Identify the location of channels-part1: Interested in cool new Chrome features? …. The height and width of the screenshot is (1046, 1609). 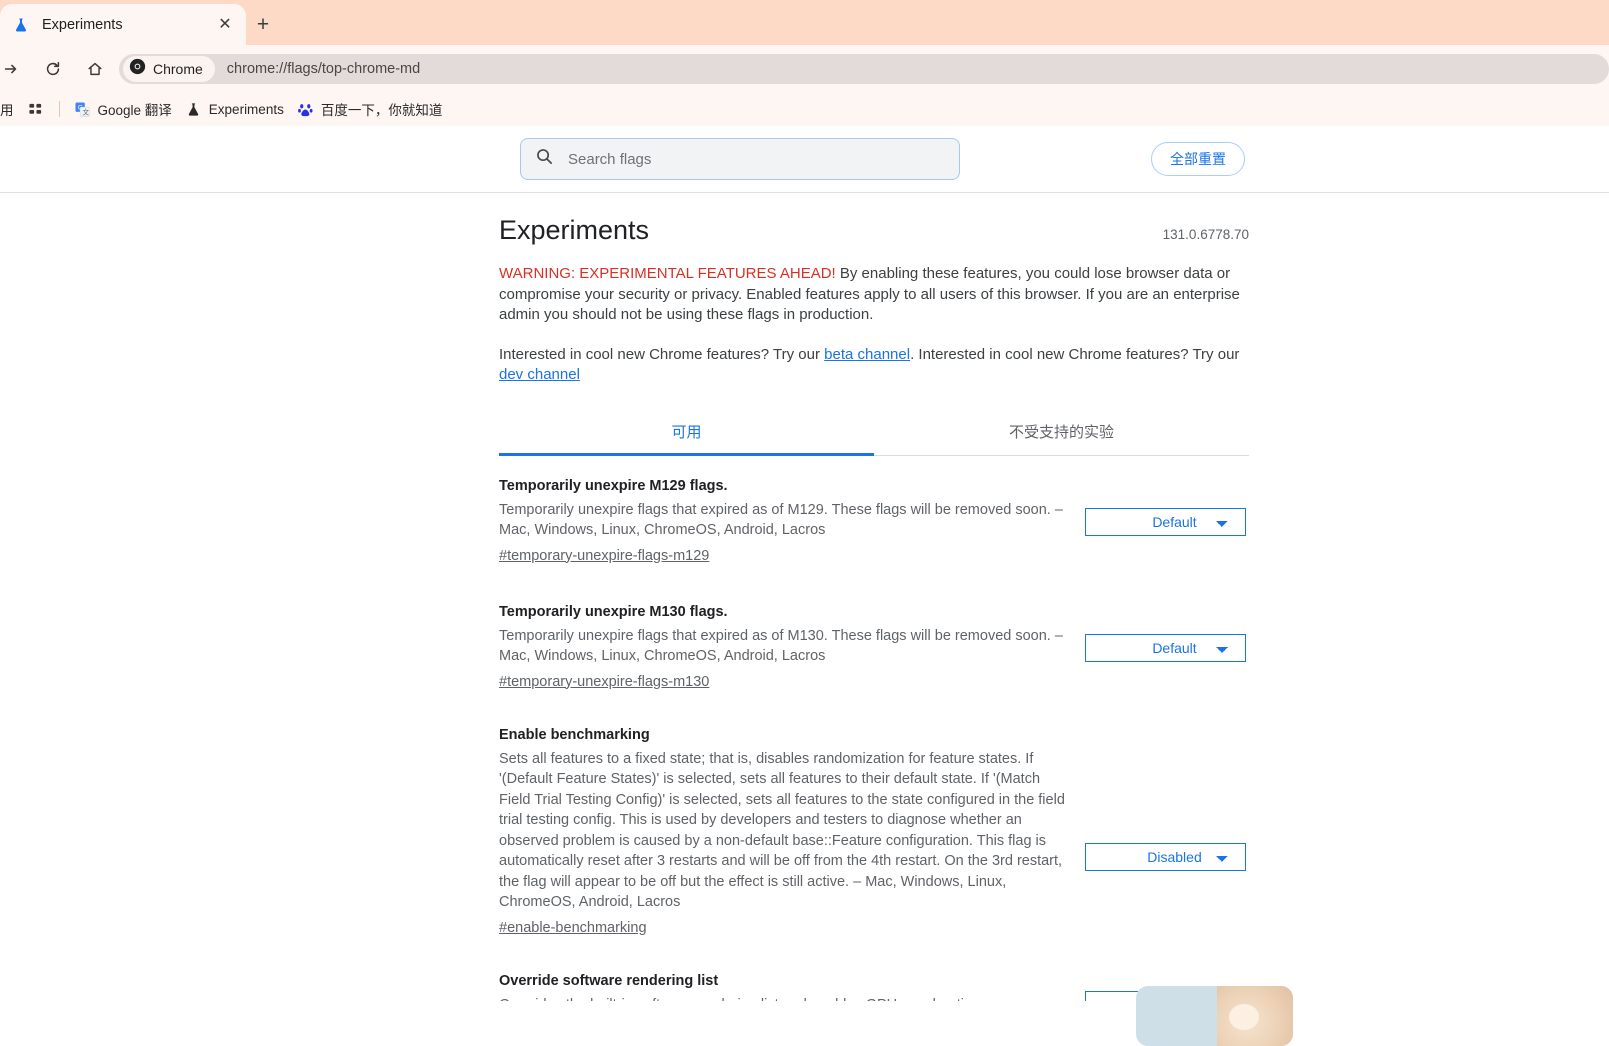
(662, 354).